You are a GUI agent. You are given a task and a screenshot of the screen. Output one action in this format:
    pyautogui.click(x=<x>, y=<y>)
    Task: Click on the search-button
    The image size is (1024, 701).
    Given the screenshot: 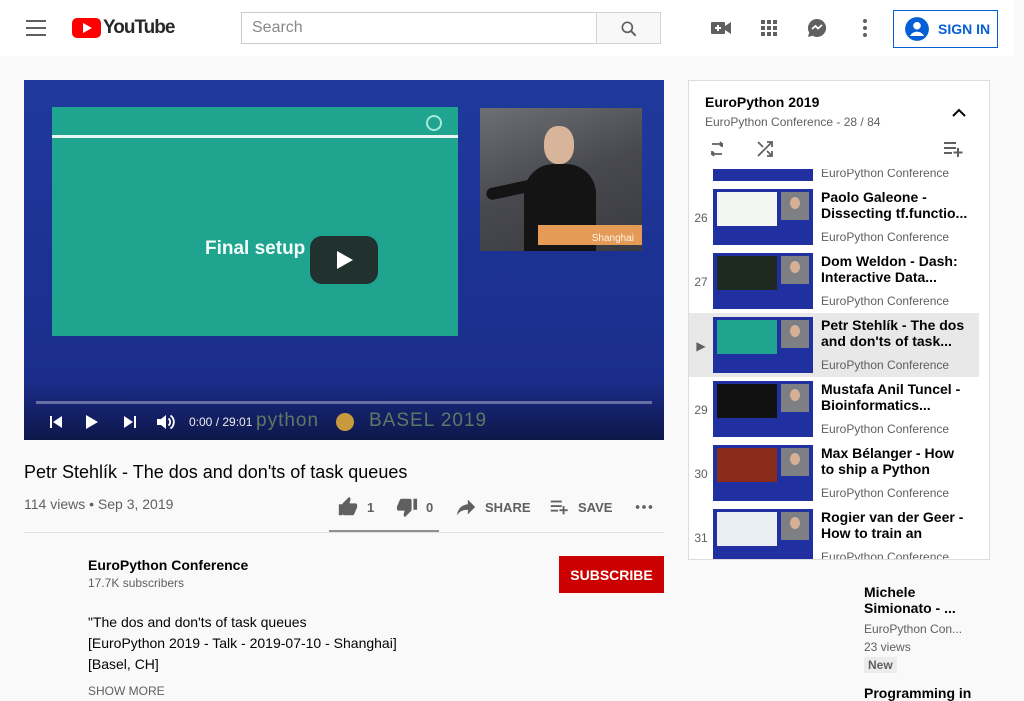 What is the action you would take?
    pyautogui.click(x=628, y=28)
    